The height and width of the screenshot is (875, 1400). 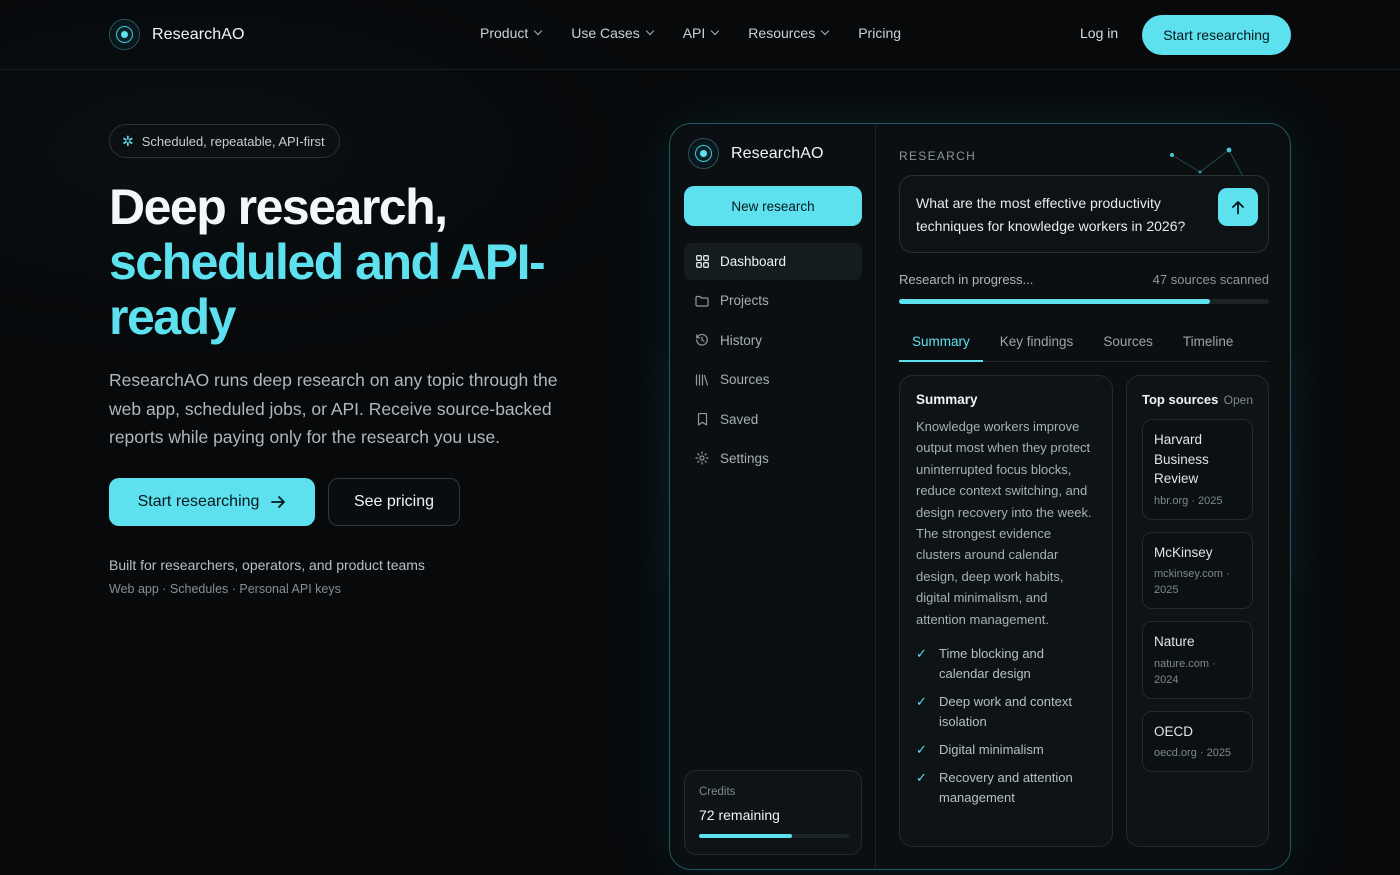 I want to click on library-icon, so click(x=702, y=380).